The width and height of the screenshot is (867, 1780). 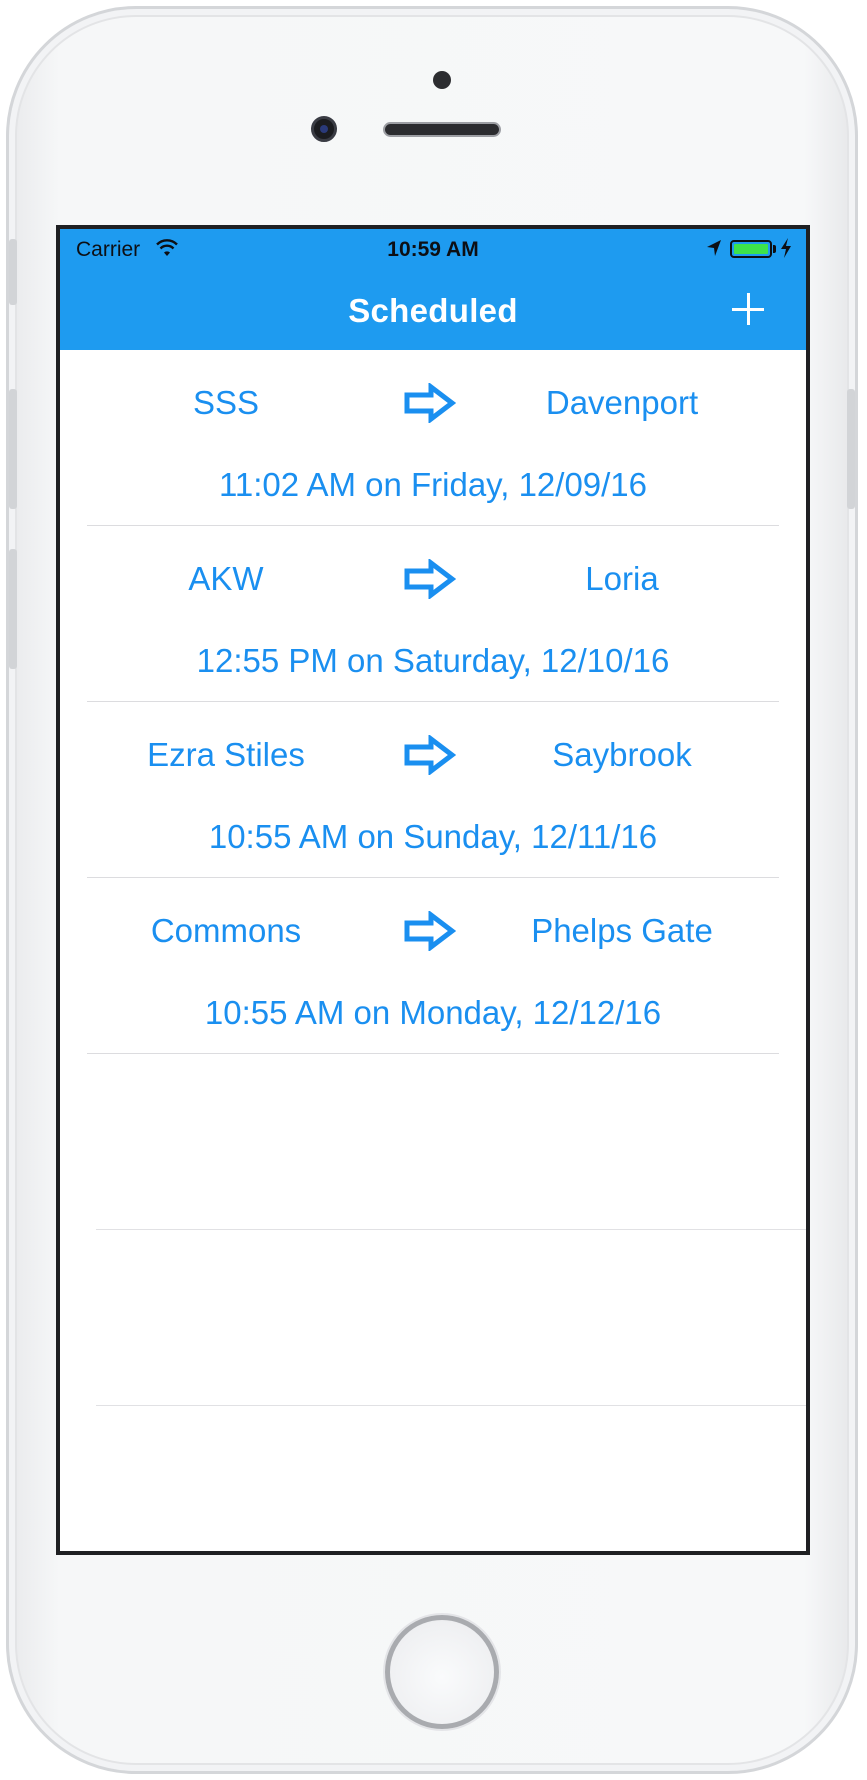 I want to click on location-arrow-icon, so click(x=714, y=248).